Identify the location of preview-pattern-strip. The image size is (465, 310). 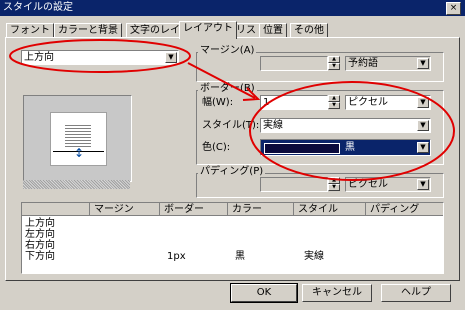
(76, 184).